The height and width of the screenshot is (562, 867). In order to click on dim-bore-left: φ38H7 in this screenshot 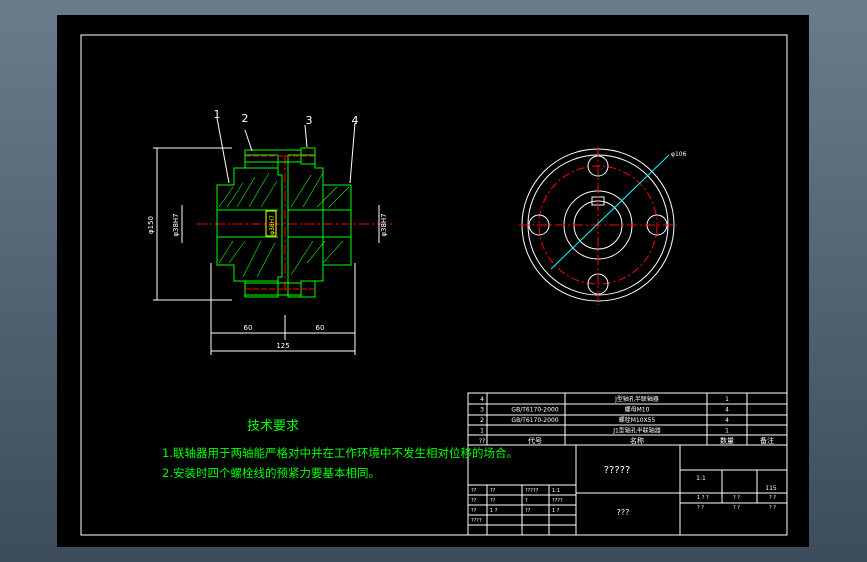, I will do `click(176, 224)`.